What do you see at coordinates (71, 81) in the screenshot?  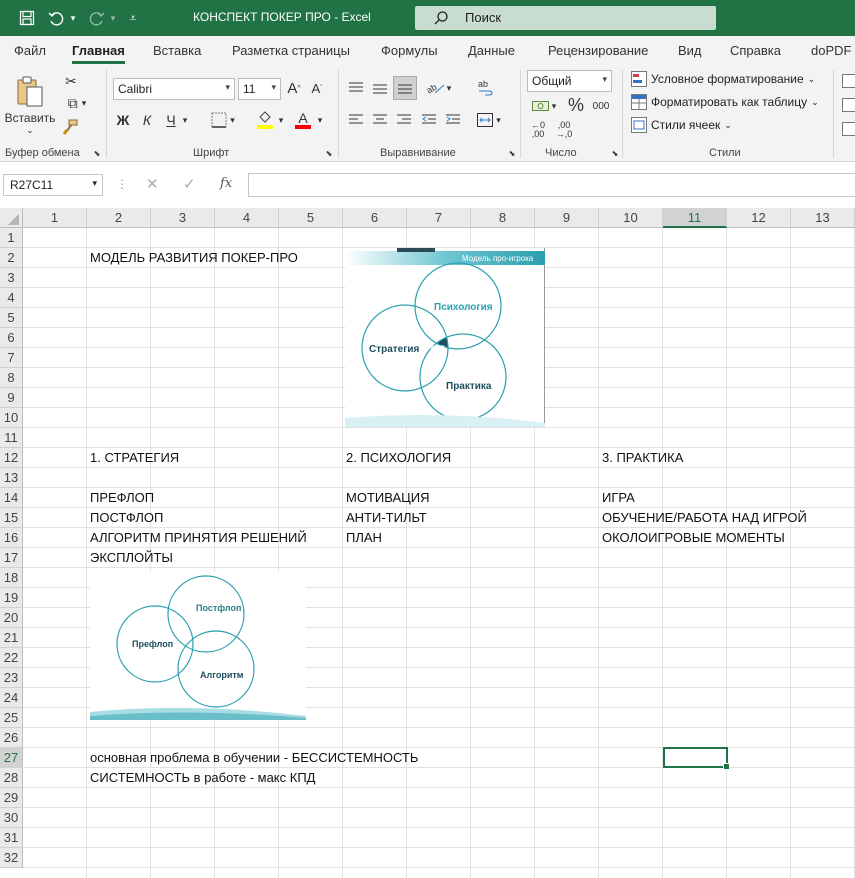 I see `cut-icon: ✂` at bounding box center [71, 81].